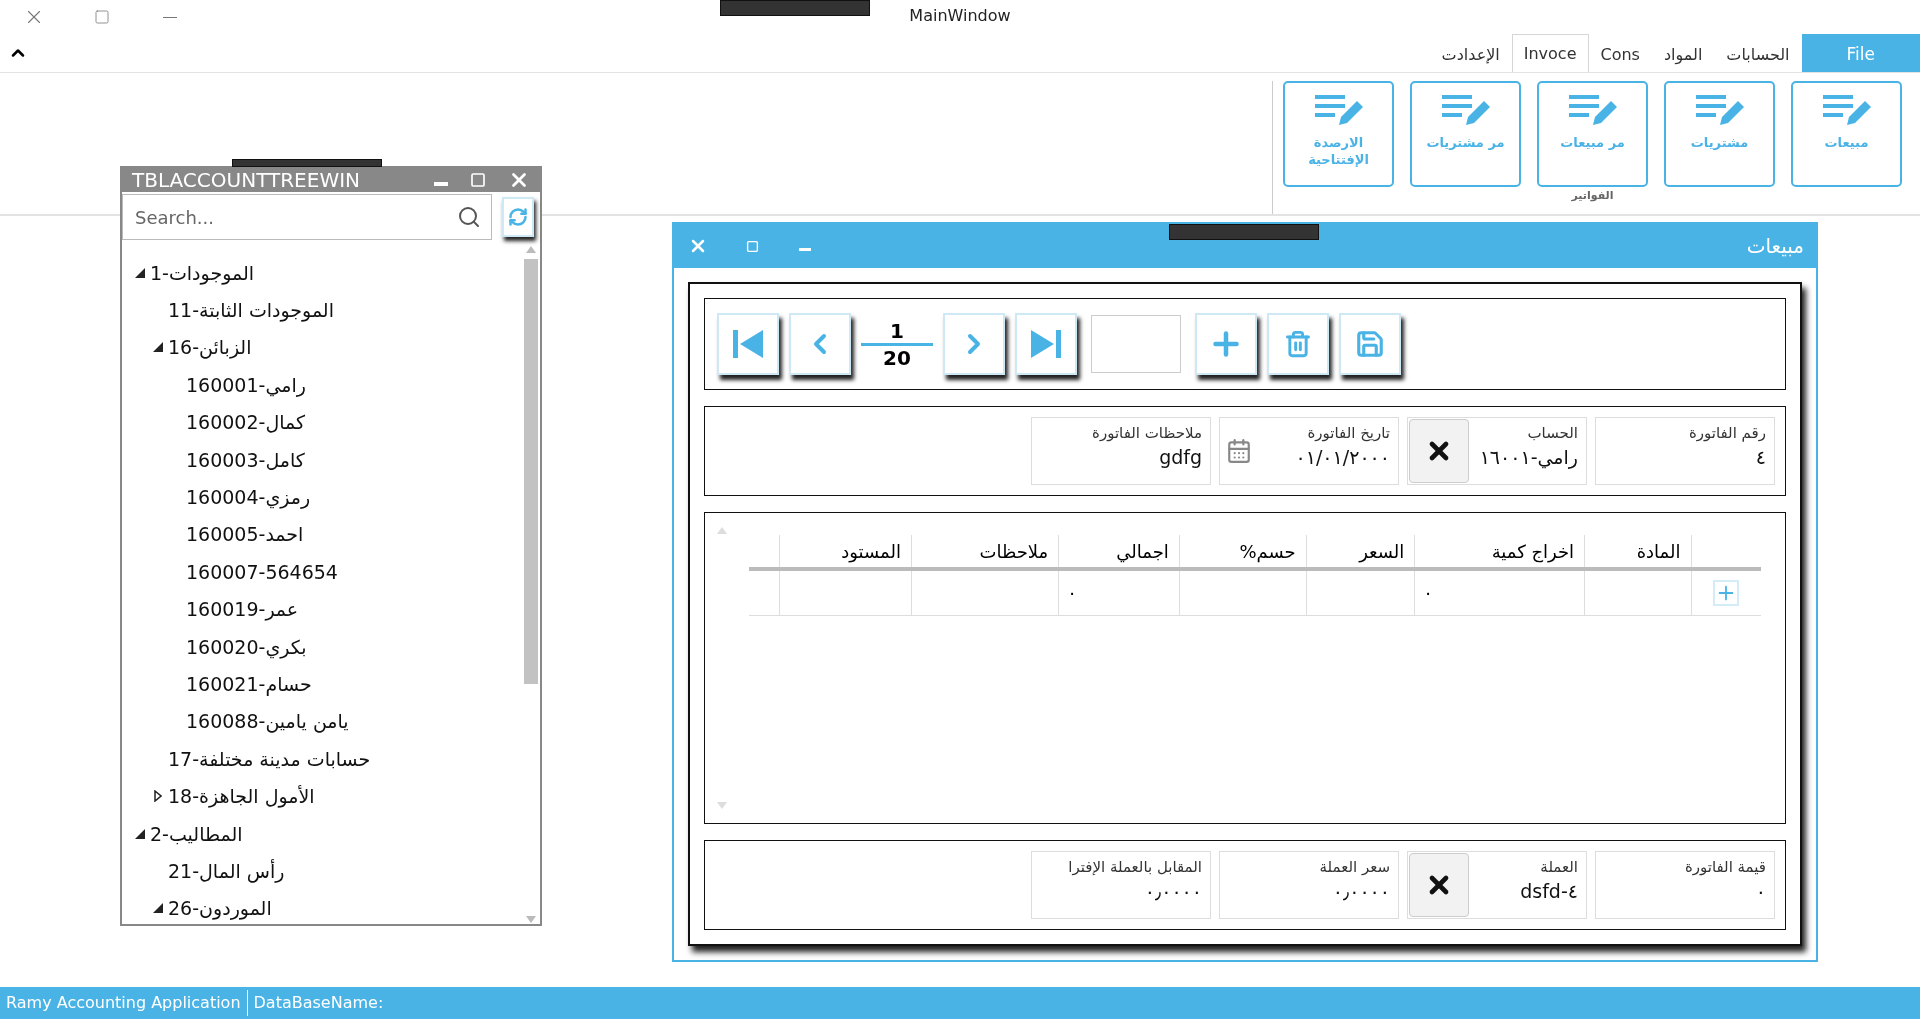  What do you see at coordinates (102, 17) in the screenshot?
I see `restore-icon` at bounding box center [102, 17].